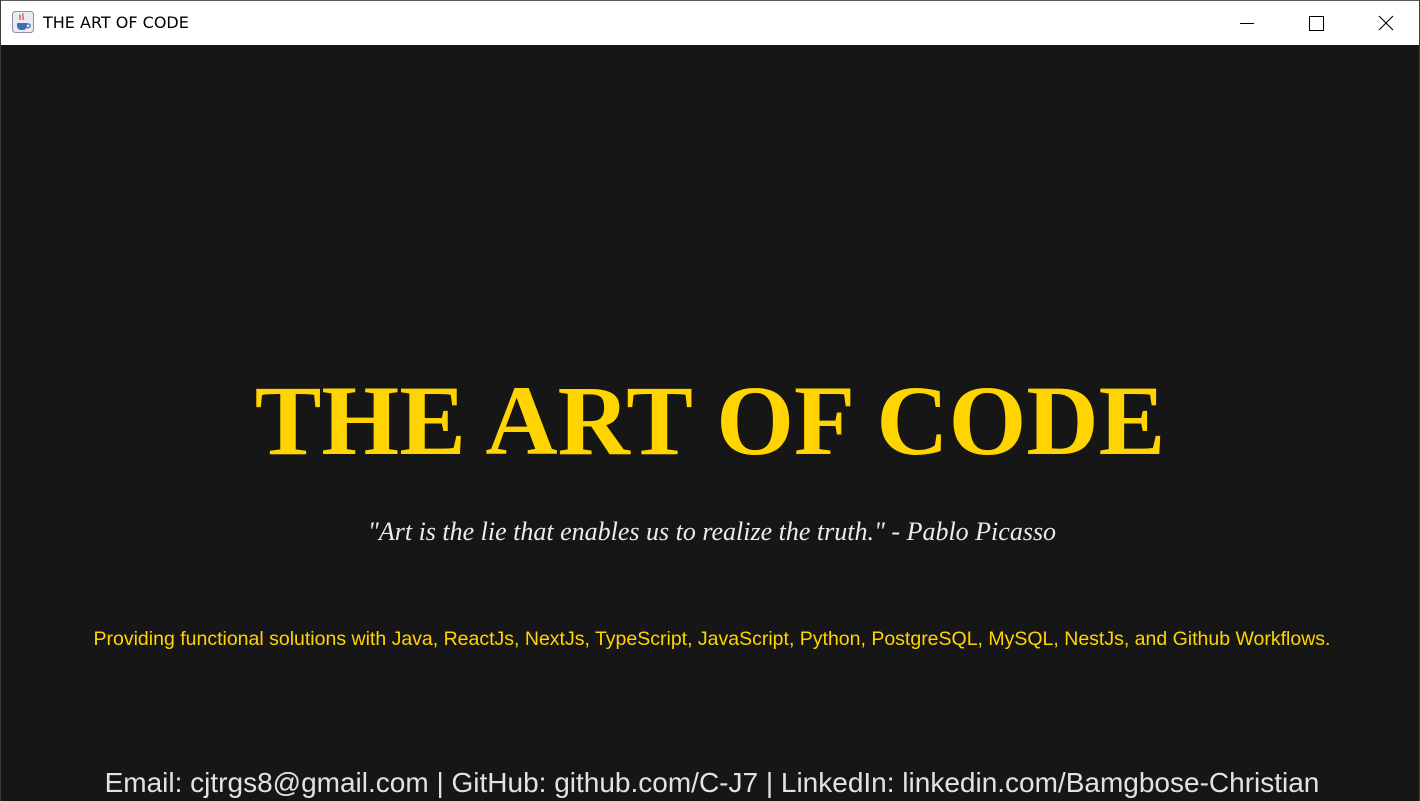 This screenshot has height=801, width=1420. Describe the element at coordinates (23, 22) in the screenshot. I see `java-coffee-cup-icon` at that location.